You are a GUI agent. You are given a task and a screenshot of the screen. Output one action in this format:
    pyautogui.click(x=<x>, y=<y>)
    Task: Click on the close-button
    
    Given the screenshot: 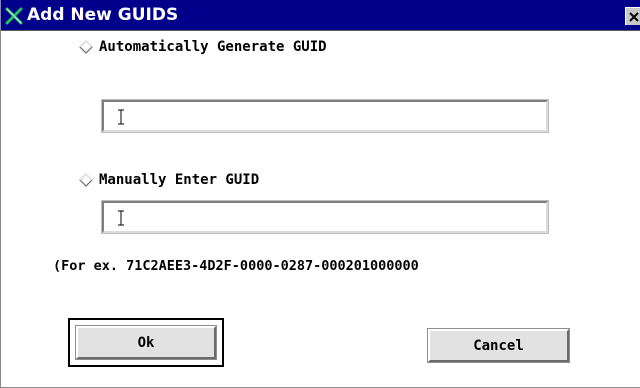 What is the action you would take?
    pyautogui.click(x=632, y=16)
    